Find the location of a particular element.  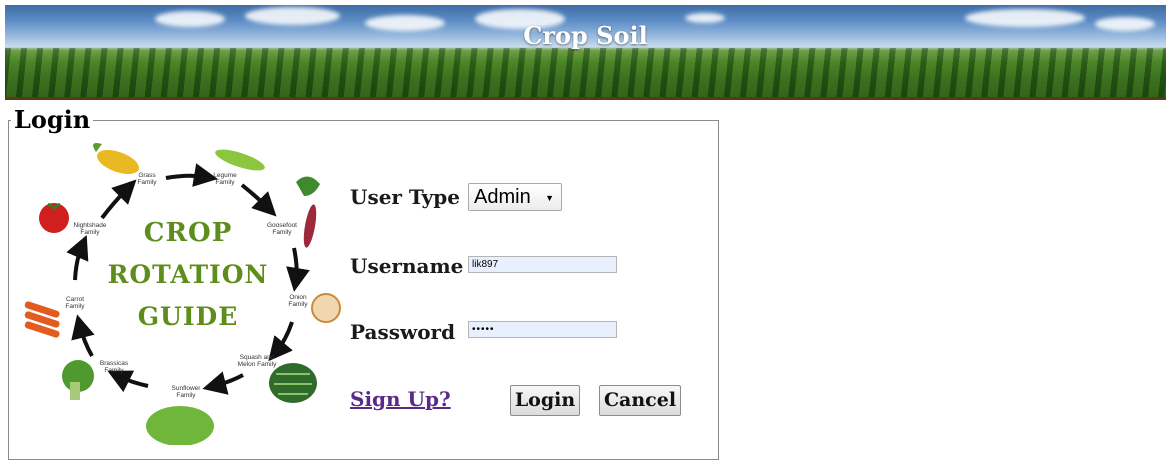

family-label-squash: Squash and Melon Family is located at coordinates (257, 361).